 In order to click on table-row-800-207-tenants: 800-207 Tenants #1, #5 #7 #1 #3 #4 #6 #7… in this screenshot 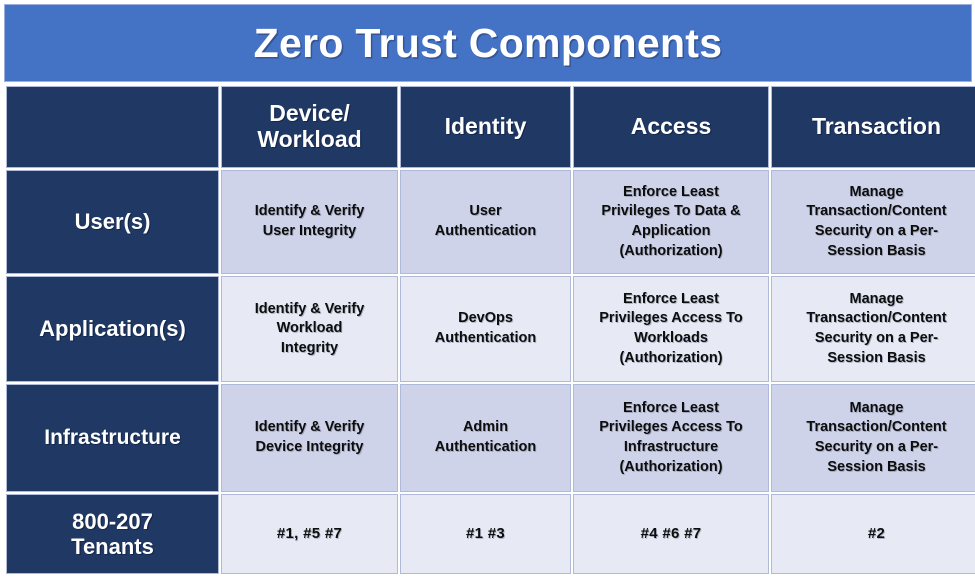, I will do `click(490, 534)`.